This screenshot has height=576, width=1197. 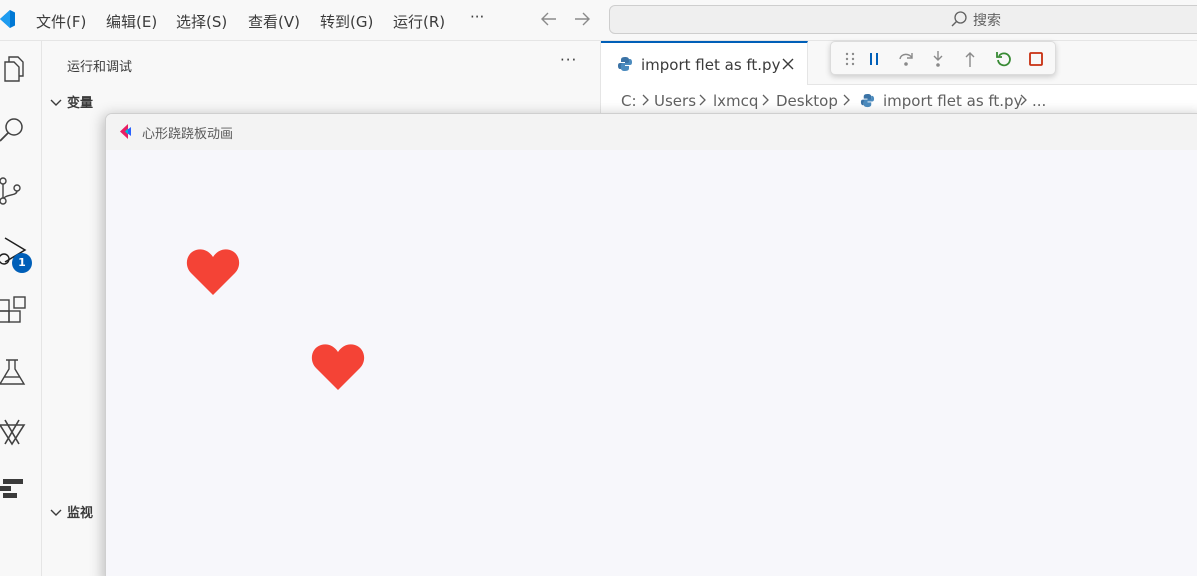 I want to click on sidebar-title: 运行和调试, so click(x=100, y=67).